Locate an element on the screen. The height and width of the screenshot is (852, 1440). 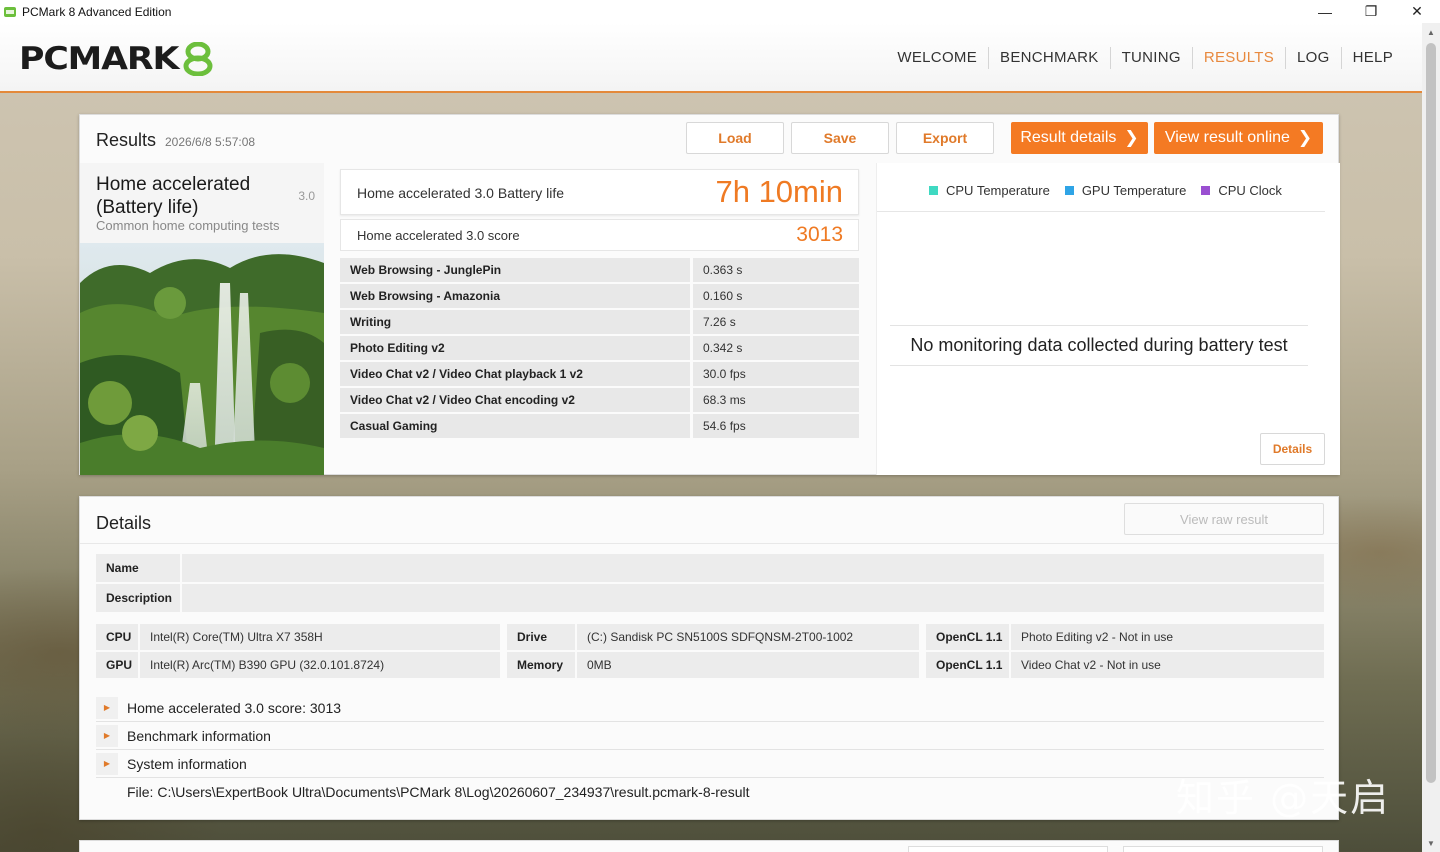
subtest-value: 54.6 fps is located at coordinates (776, 426).